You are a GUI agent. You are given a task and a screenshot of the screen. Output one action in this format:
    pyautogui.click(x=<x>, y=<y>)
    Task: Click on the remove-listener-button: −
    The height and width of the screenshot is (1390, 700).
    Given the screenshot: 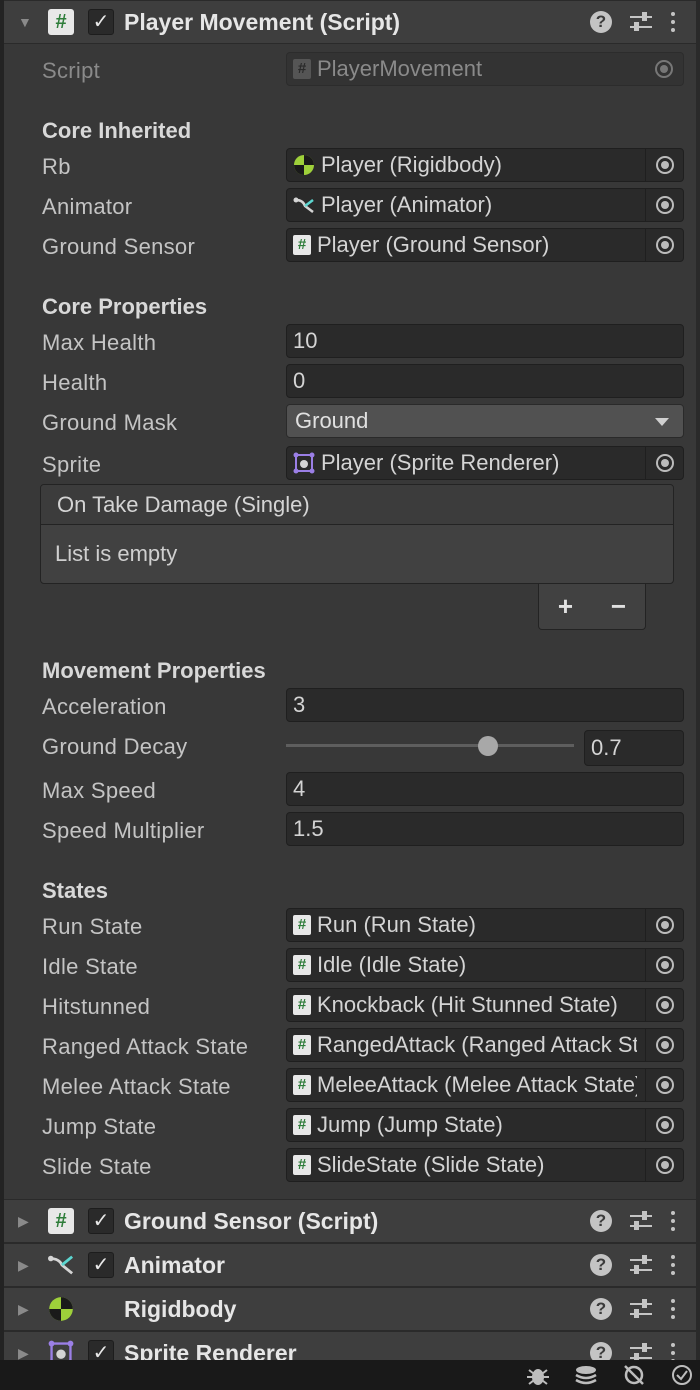 What is the action you would take?
    pyautogui.click(x=618, y=606)
    